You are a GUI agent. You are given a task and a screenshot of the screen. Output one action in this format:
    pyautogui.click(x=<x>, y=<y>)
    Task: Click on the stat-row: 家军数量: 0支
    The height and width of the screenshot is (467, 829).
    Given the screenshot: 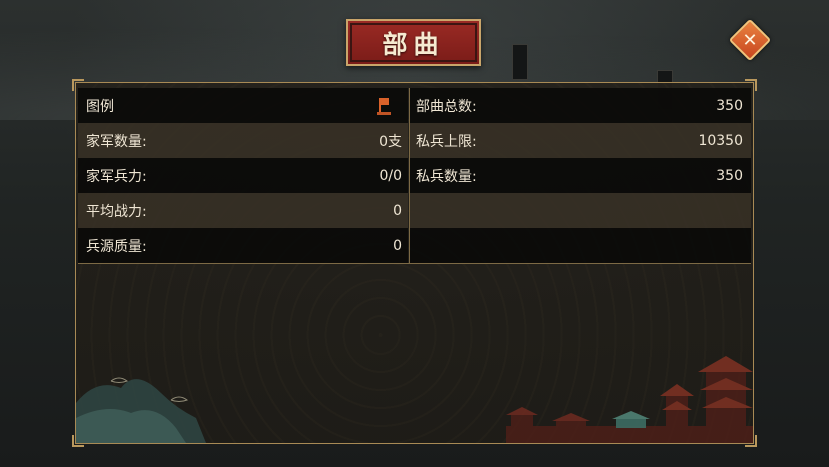 What is the action you would take?
    pyautogui.click(x=243, y=140)
    